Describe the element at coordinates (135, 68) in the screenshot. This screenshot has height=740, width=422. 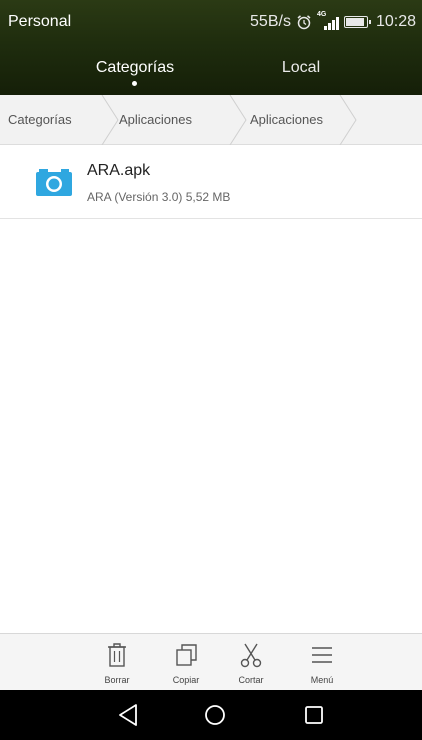
I see `tab-categorias: Categorías` at that location.